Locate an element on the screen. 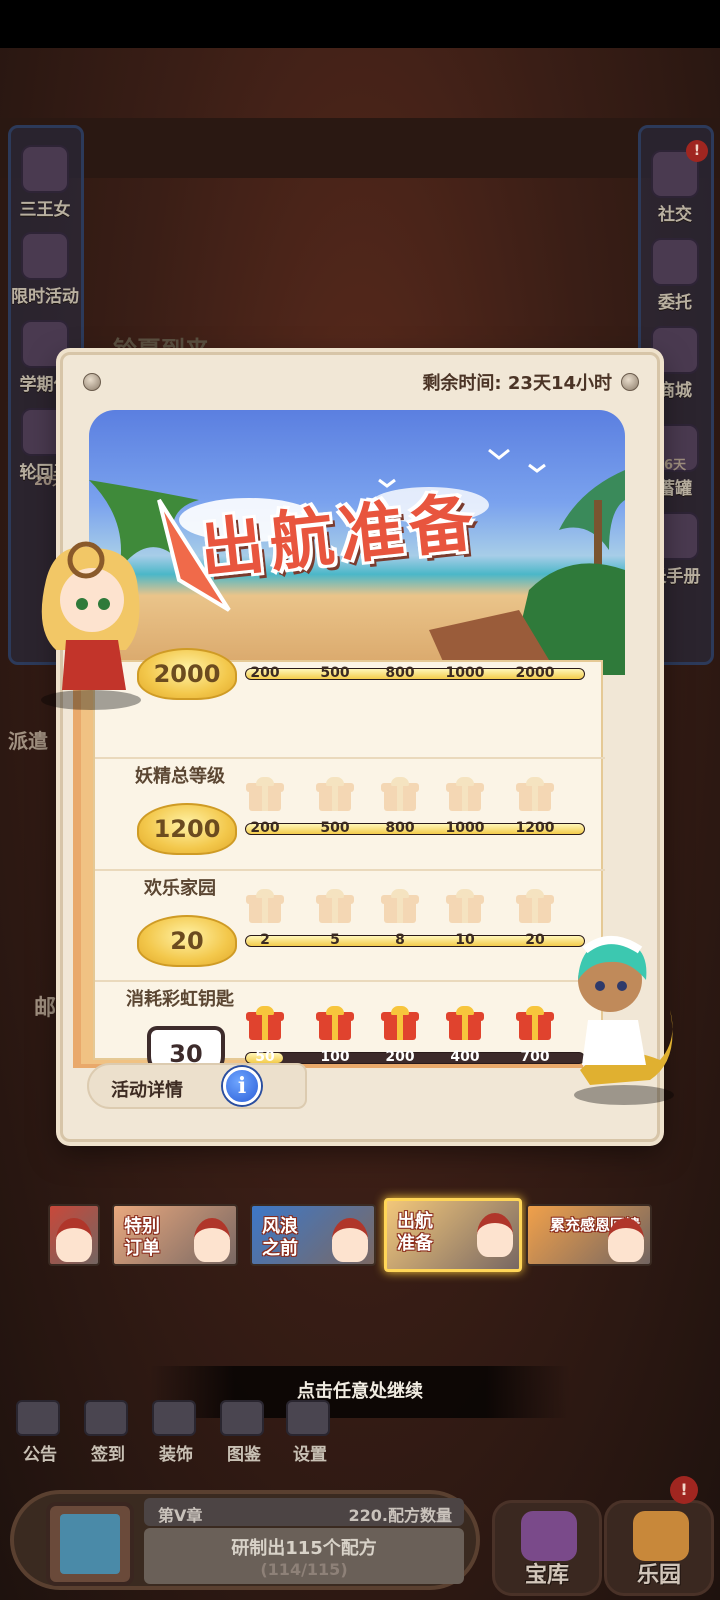 The width and height of the screenshot is (720, 1600). bottom-menu-label: 签到 is located at coordinates (108, 1452).